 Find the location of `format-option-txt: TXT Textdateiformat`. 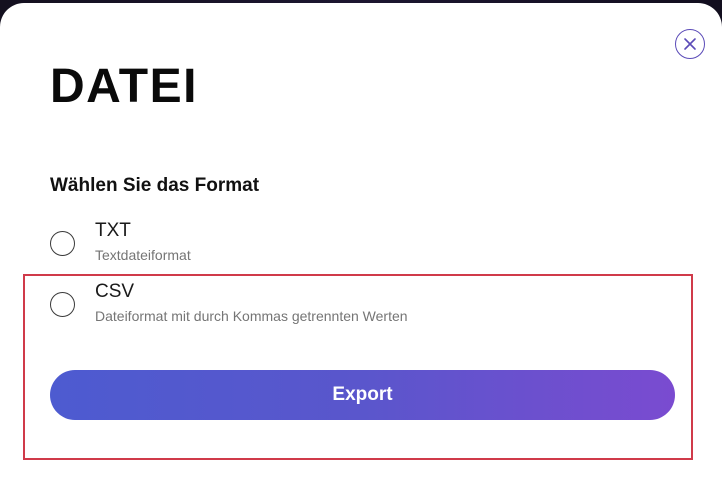

format-option-txt: TXT Textdateiformat is located at coordinates (360, 245).